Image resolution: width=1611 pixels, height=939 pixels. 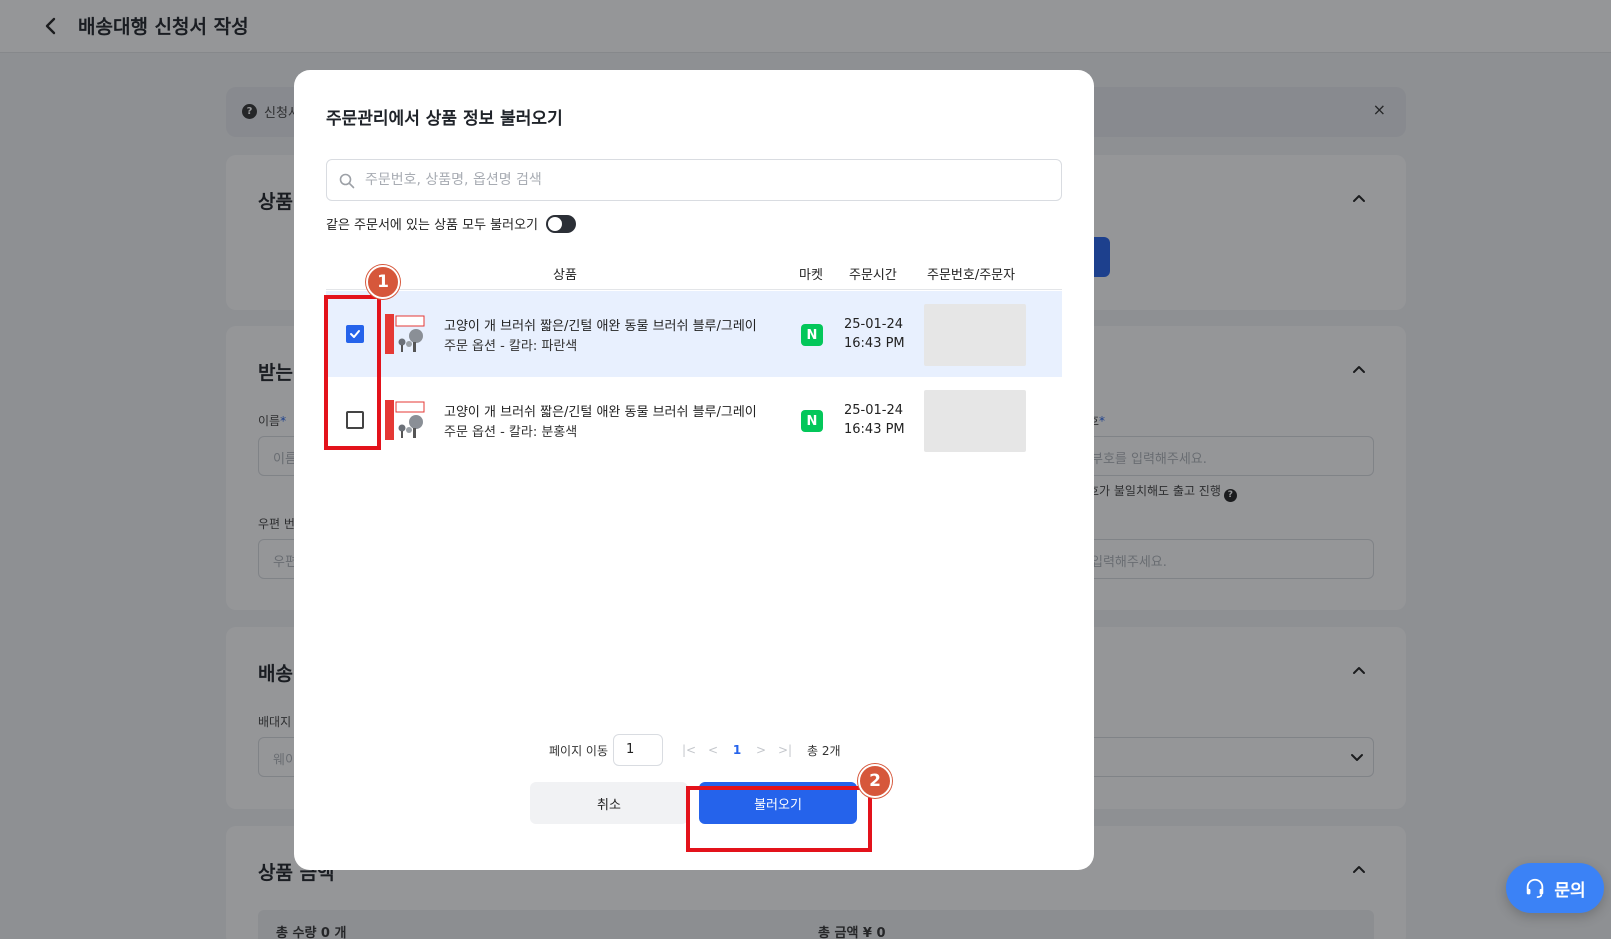 What do you see at coordinates (579, 750) in the screenshot?
I see `page-jump-label: 페이지 이동` at bounding box center [579, 750].